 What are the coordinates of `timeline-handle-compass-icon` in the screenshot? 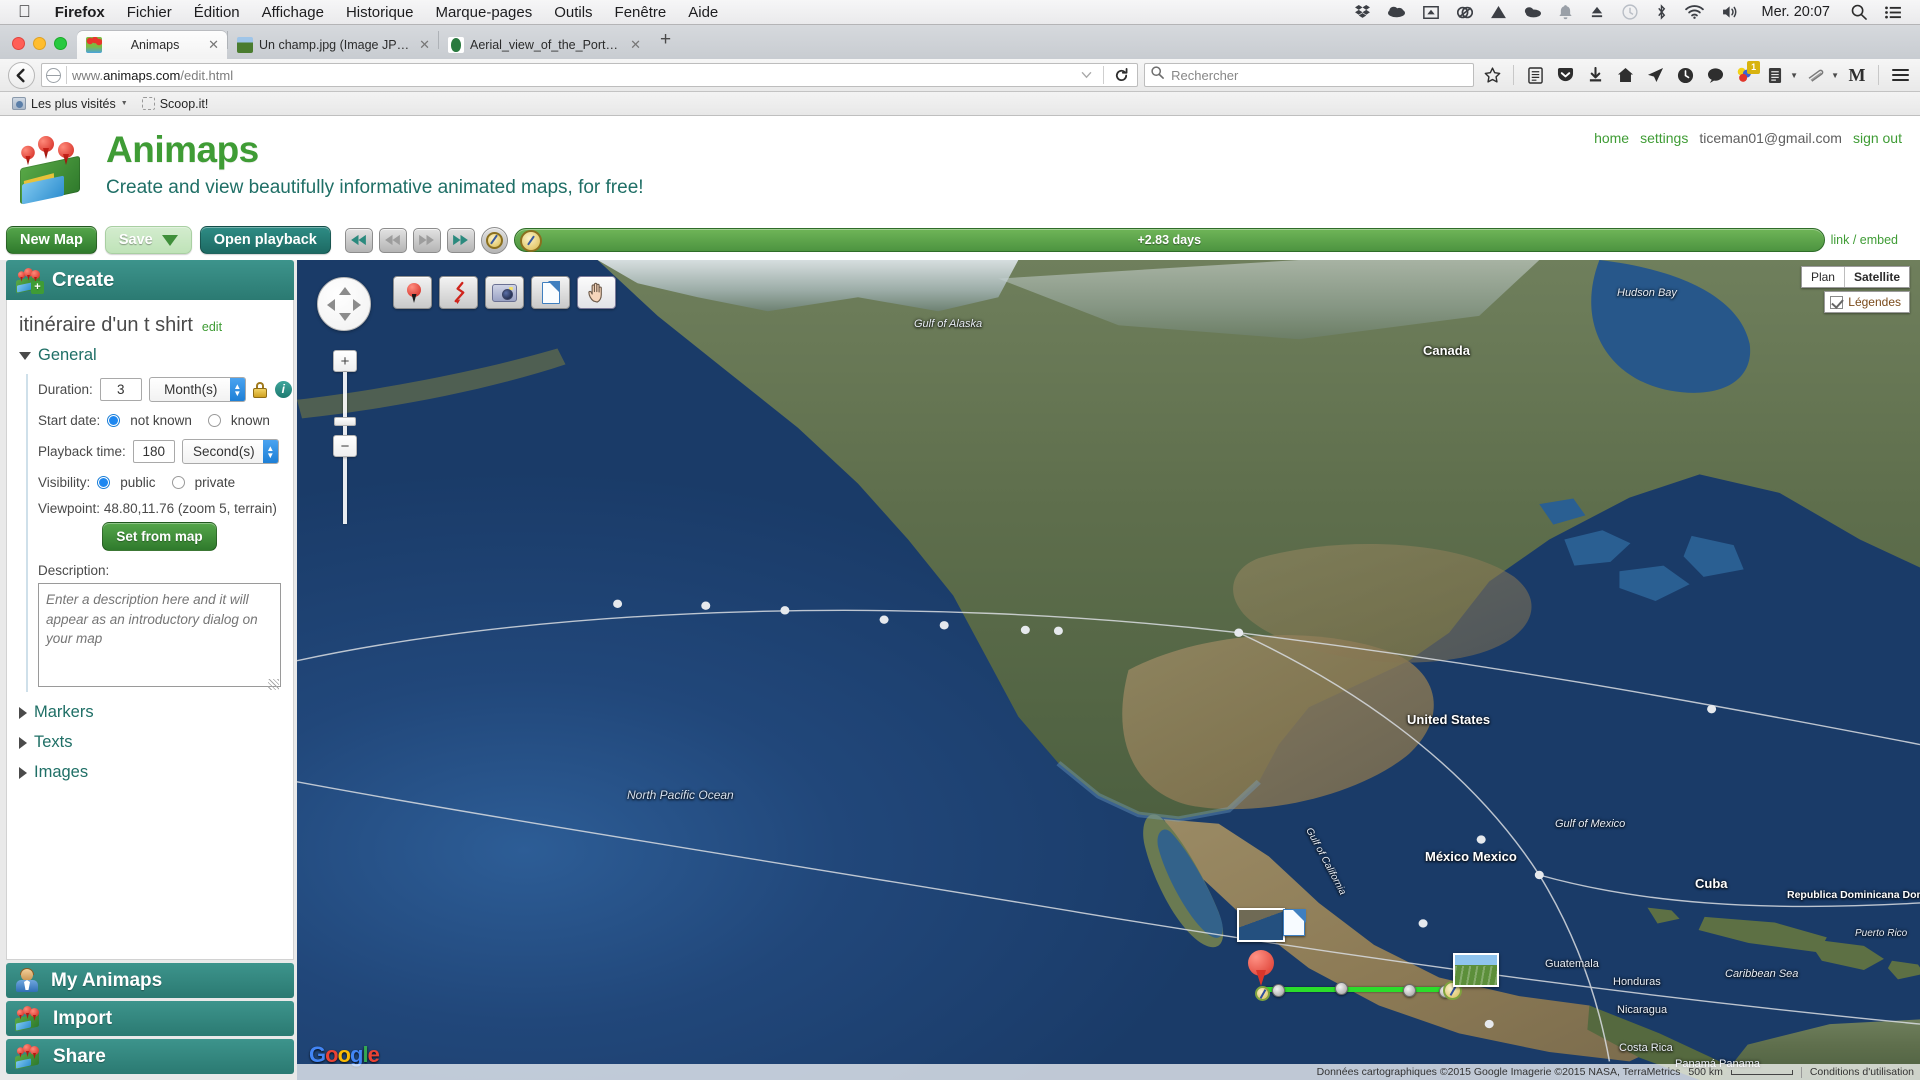 It's located at (530, 241).